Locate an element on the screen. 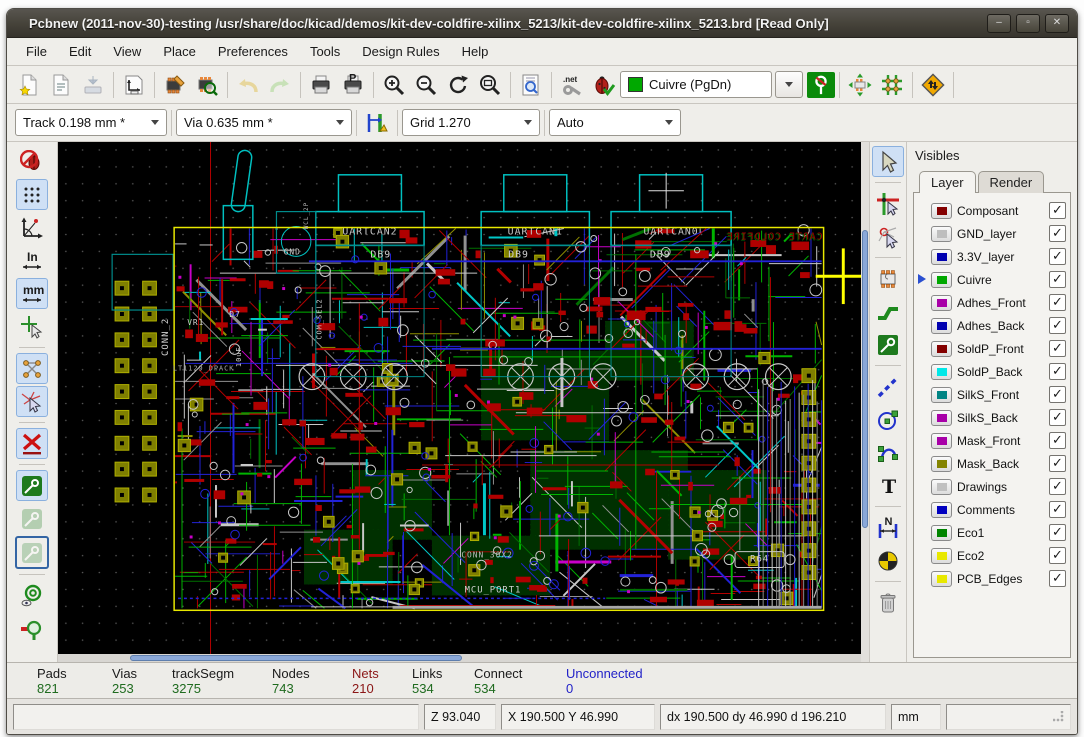  add-text-button: T is located at coordinates (888, 485).